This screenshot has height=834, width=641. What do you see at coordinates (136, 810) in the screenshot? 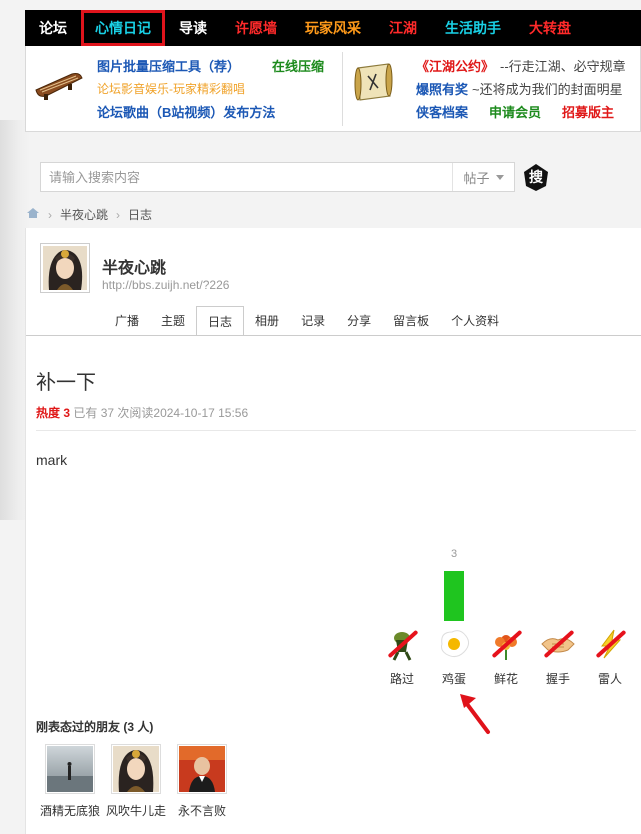
I see `friend-name: 风吹牛儿走` at bounding box center [136, 810].